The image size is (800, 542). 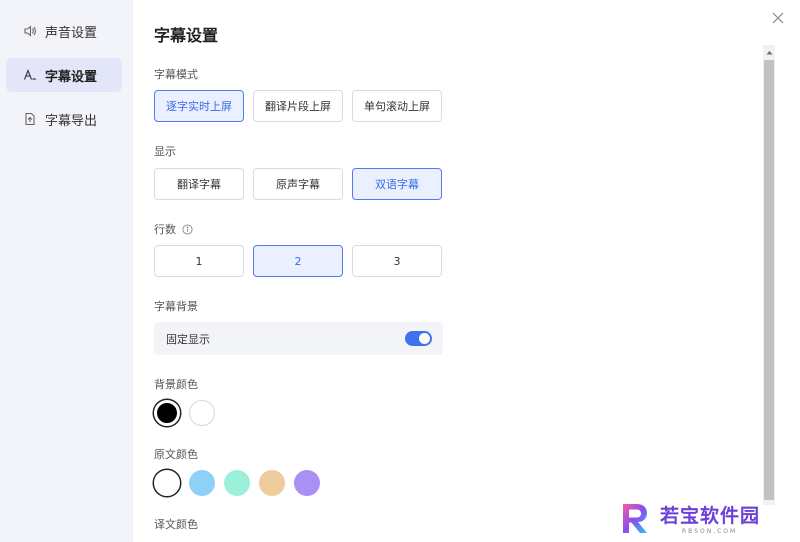 What do you see at coordinates (30, 31) in the screenshot?
I see `speaker-icon` at bounding box center [30, 31].